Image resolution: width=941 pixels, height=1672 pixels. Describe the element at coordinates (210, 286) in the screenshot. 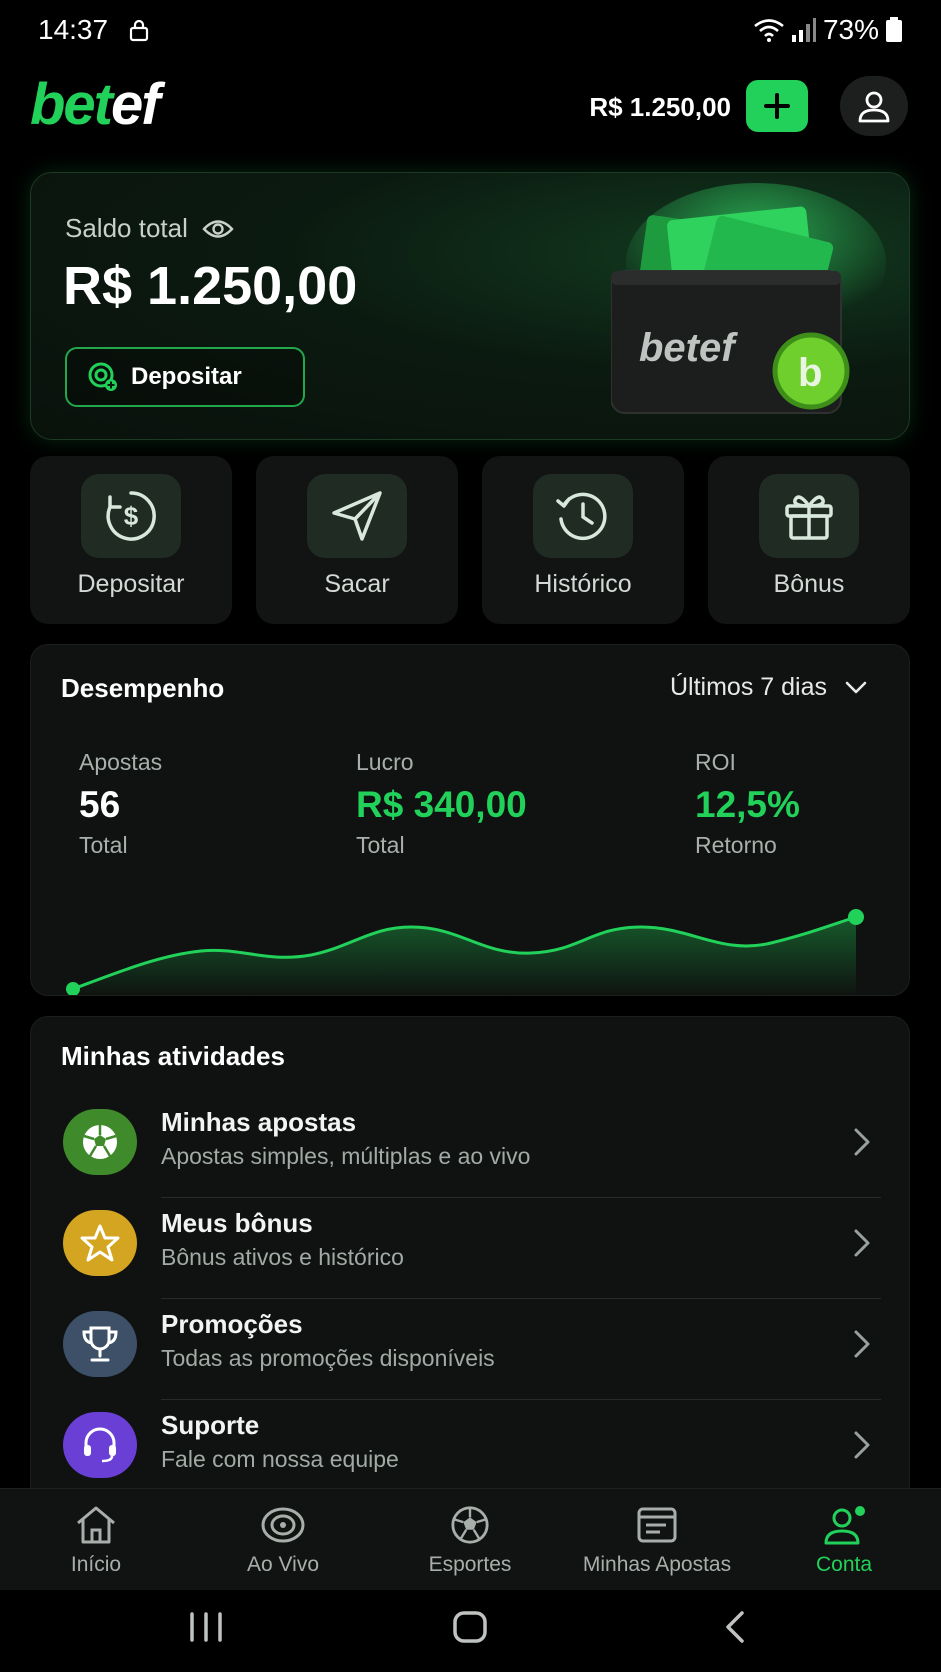

I see `saldo-value: R$ 1.250,00` at that location.